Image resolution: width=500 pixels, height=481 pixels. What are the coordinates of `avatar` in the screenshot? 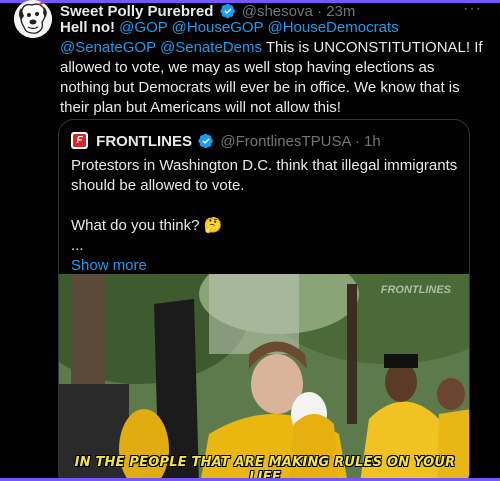 It's located at (33, 19).